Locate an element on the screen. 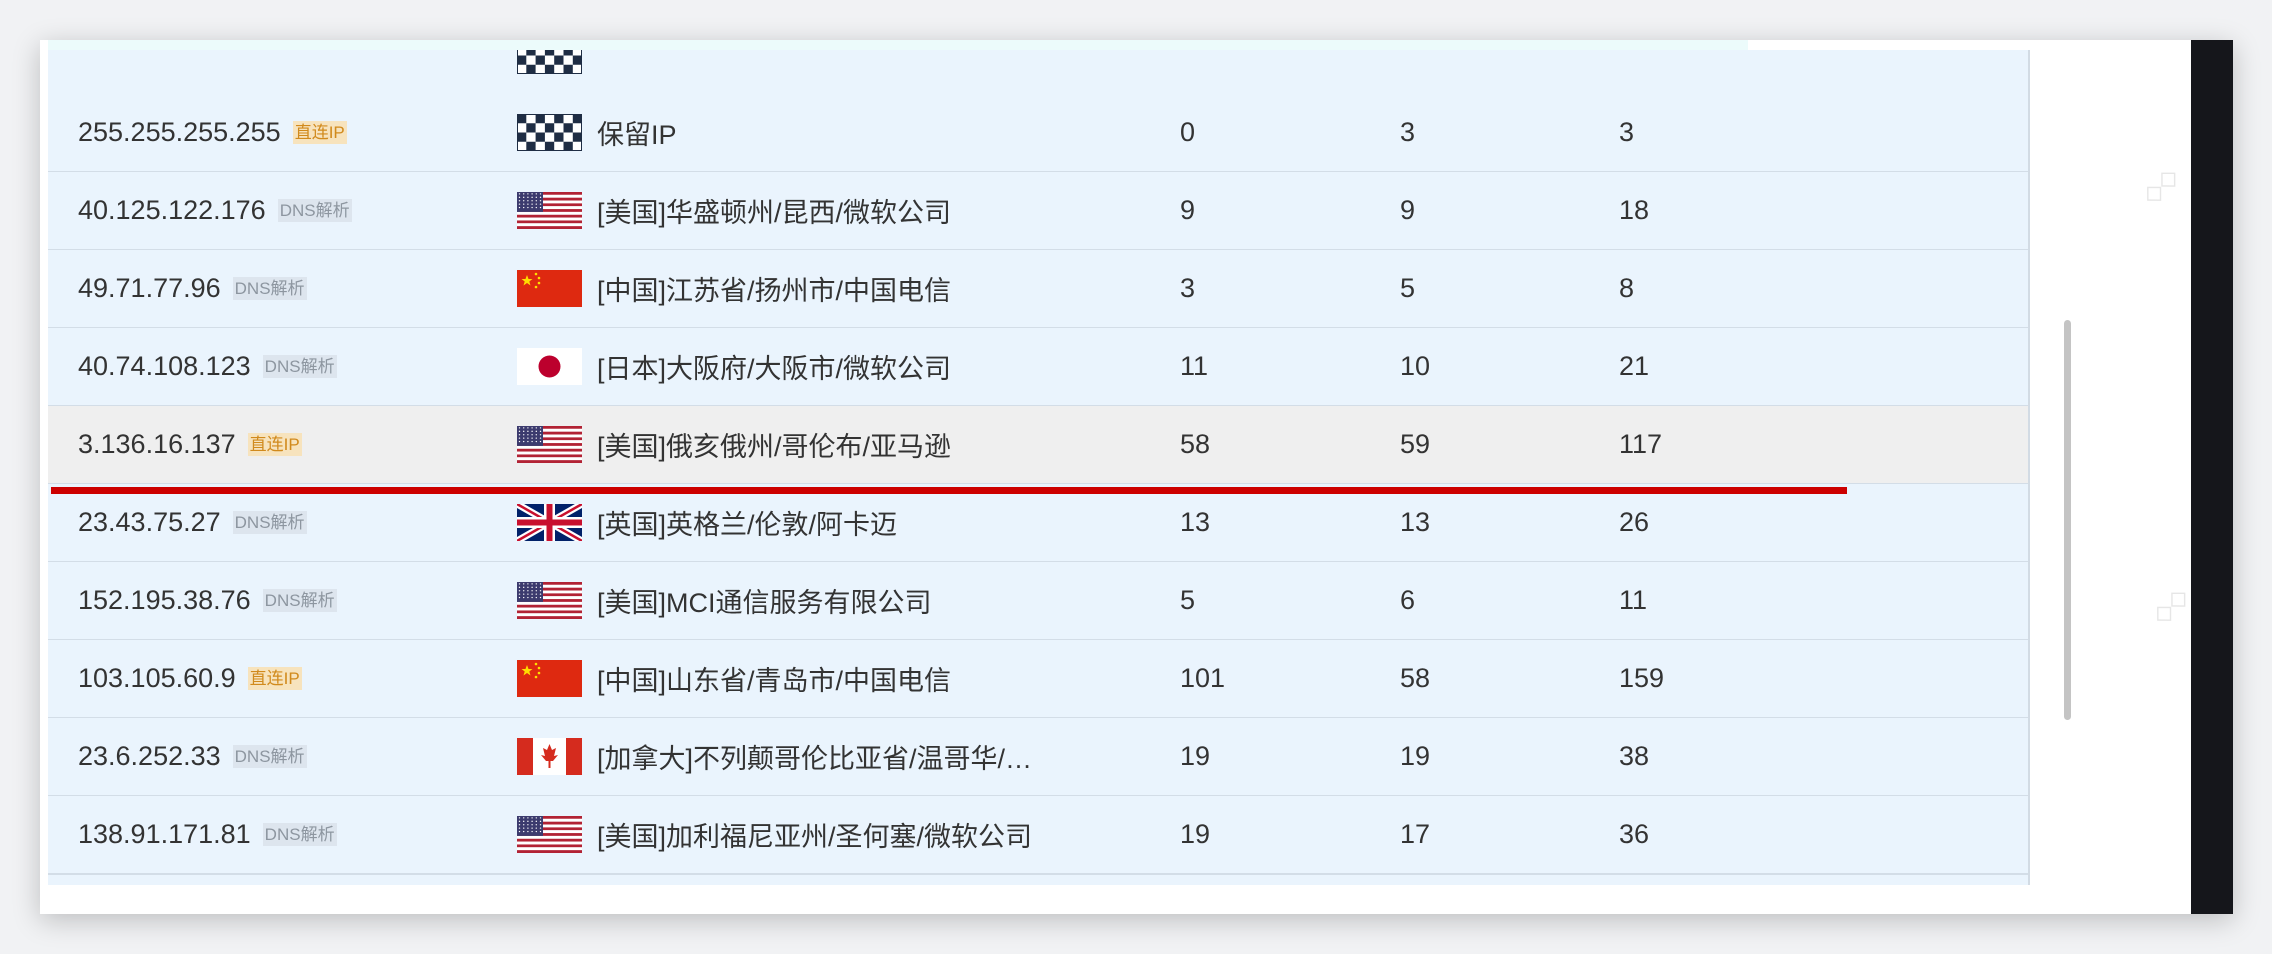  ca-flag-icon is located at coordinates (549, 756).